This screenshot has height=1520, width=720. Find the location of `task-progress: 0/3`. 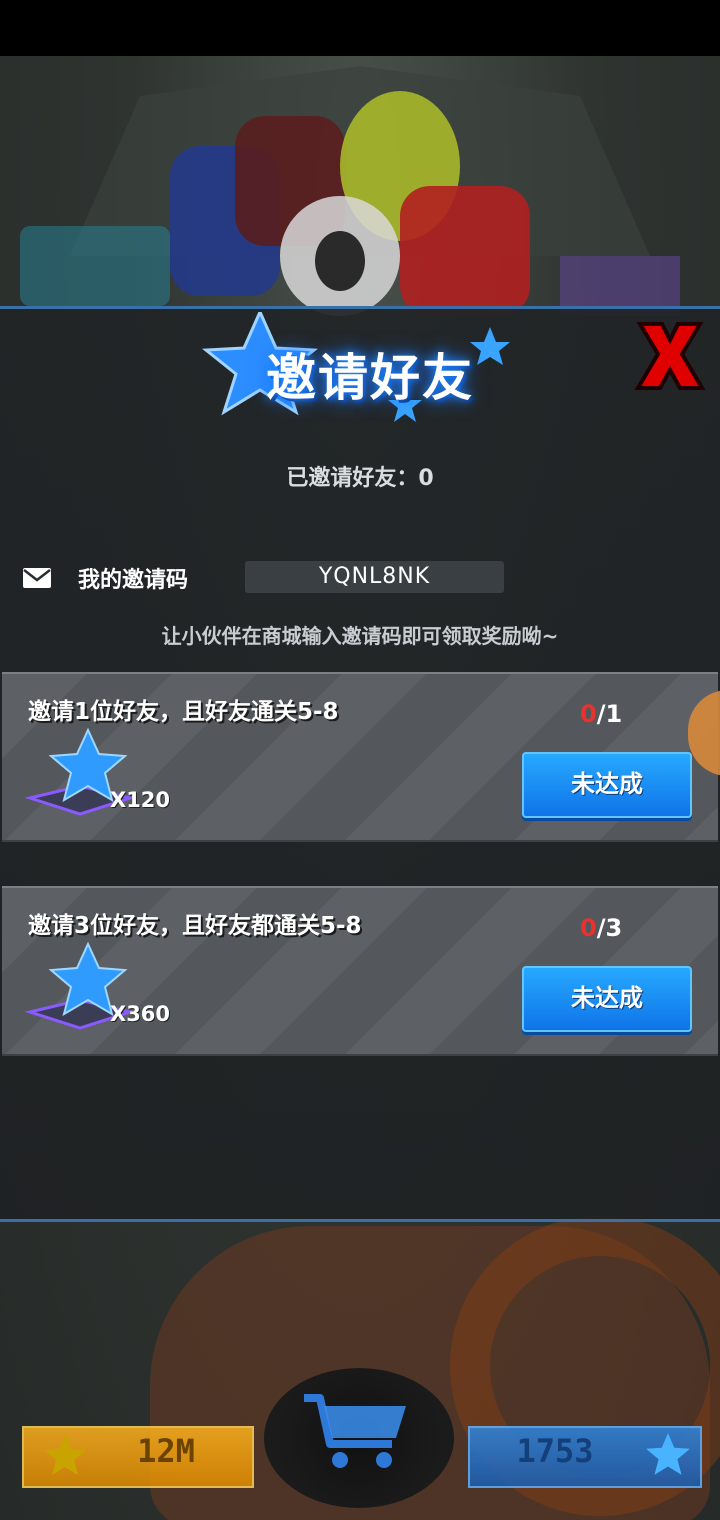

task-progress: 0/3 is located at coordinates (601, 928).